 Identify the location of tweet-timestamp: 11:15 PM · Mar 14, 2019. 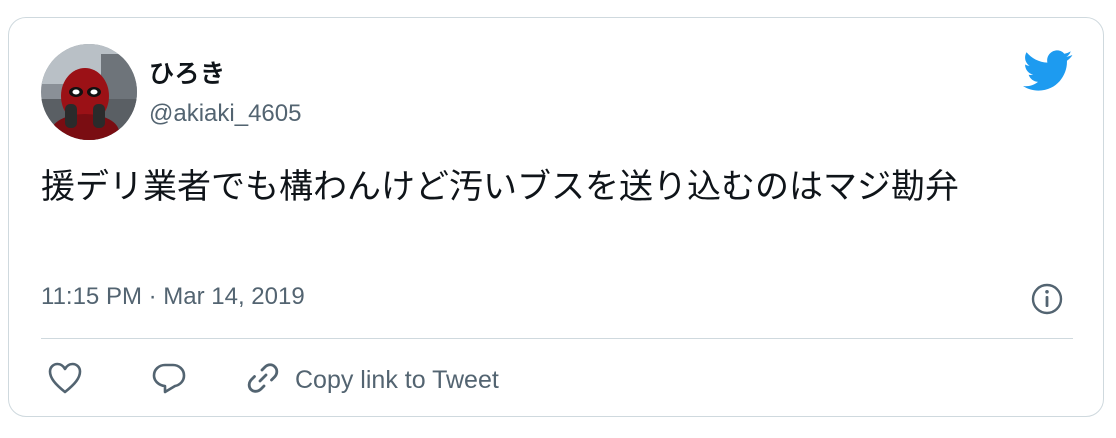
(173, 297).